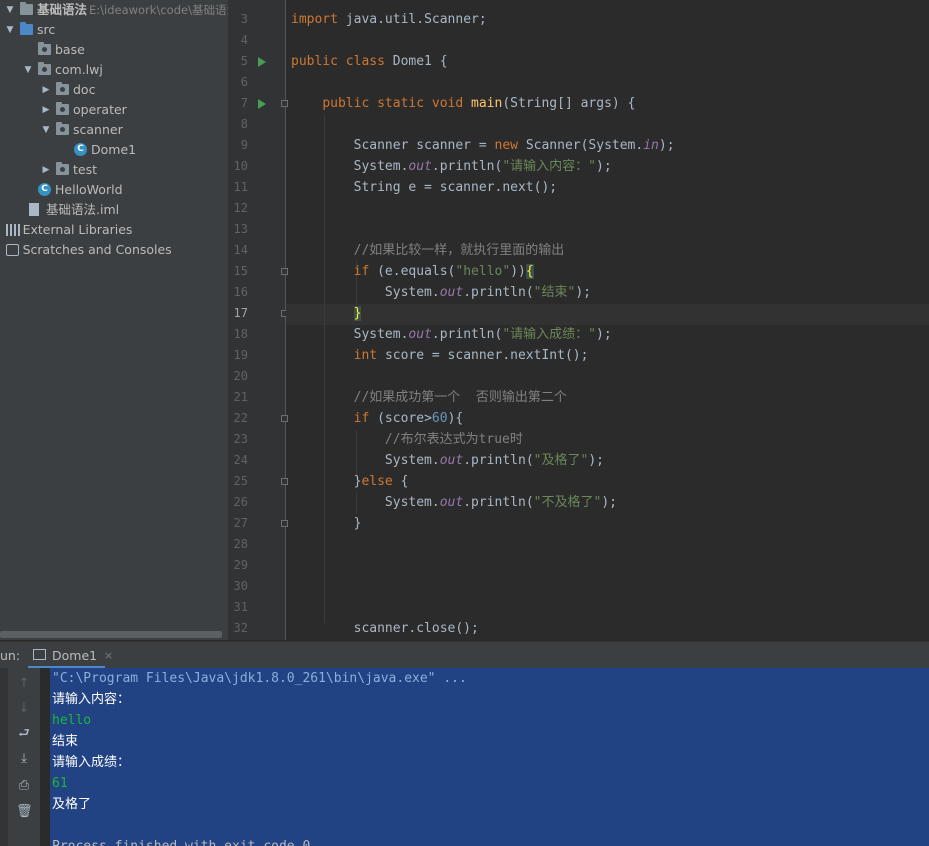 The image size is (929, 846). What do you see at coordinates (498, 292) in the screenshot?
I see `code-token: .println(` at bounding box center [498, 292].